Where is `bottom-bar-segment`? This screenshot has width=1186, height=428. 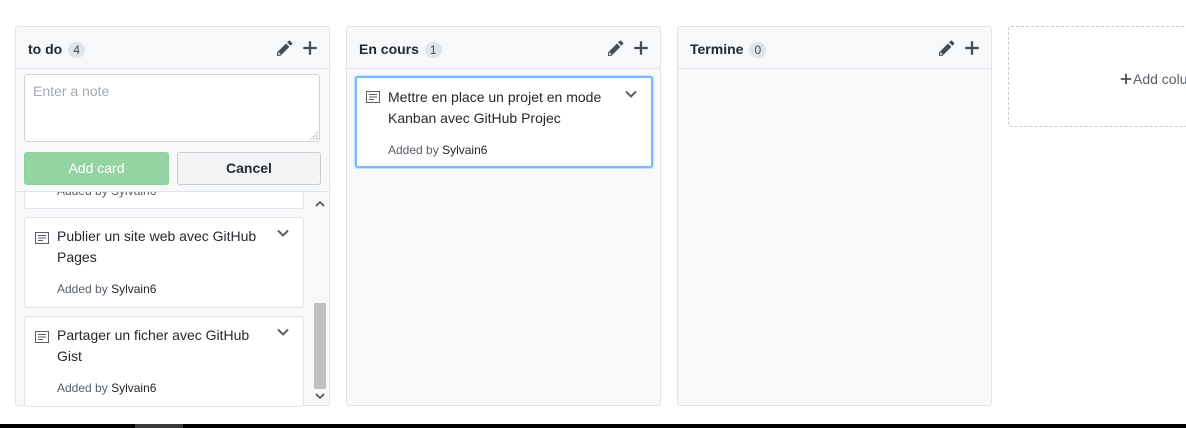
bottom-bar-segment is located at coordinates (159, 426).